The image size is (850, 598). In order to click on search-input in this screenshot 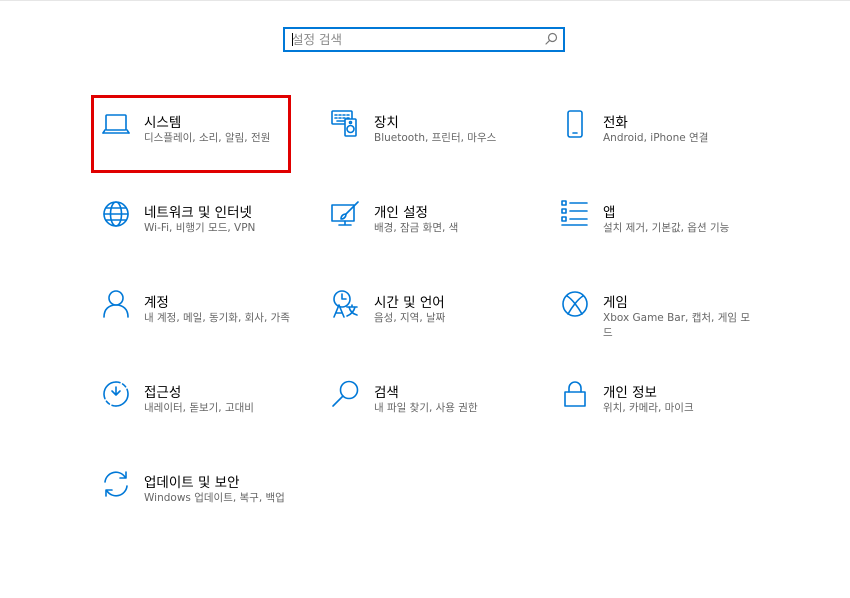, I will do `click(413, 39)`.